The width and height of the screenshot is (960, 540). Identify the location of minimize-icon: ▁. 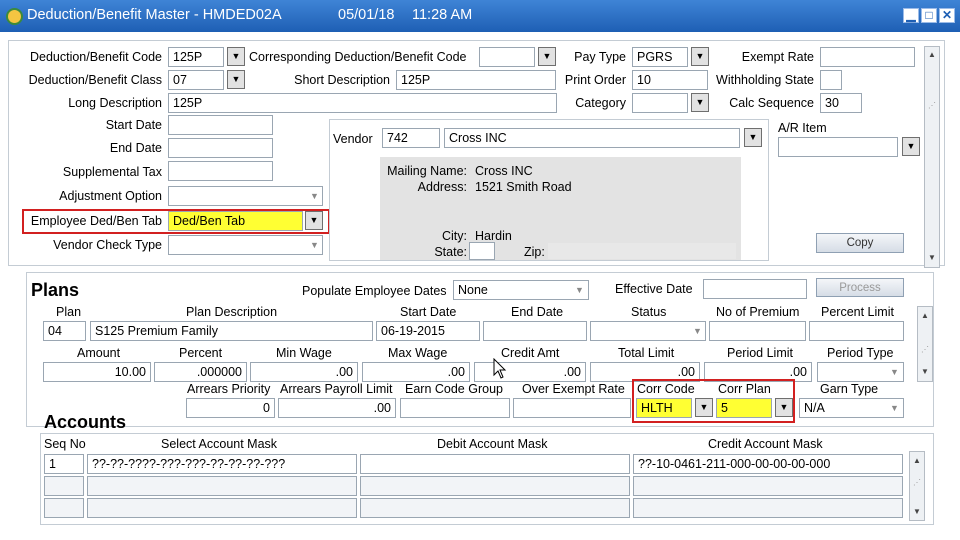
(911, 15).